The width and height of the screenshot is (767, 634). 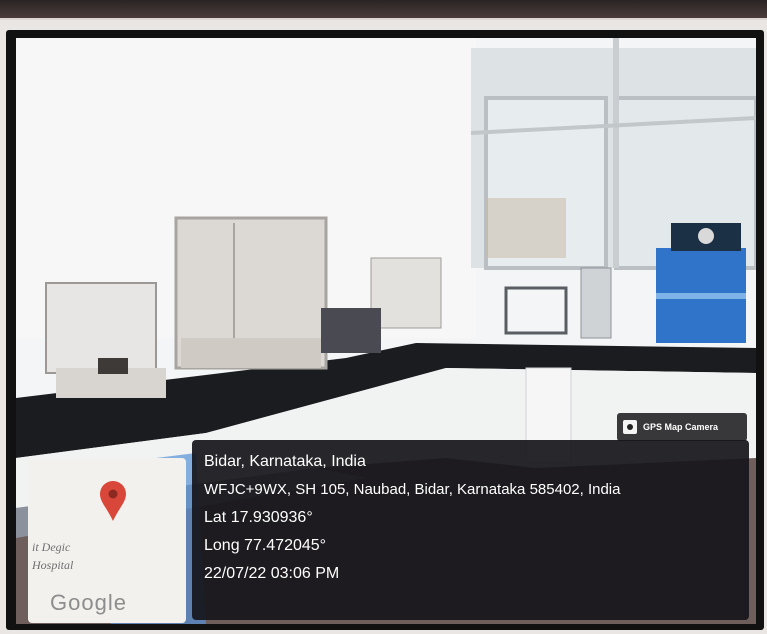 I want to click on camera-icon, so click(x=630, y=427).